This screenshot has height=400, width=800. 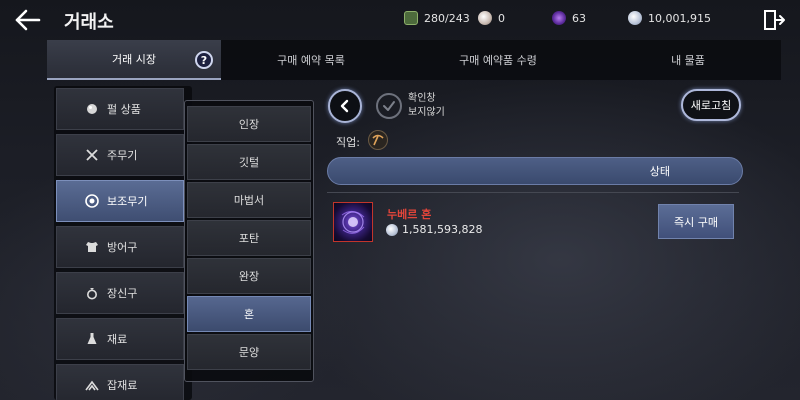 What do you see at coordinates (559, 18) in the screenshot?
I see `crystal-icon` at bounding box center [559, 18].